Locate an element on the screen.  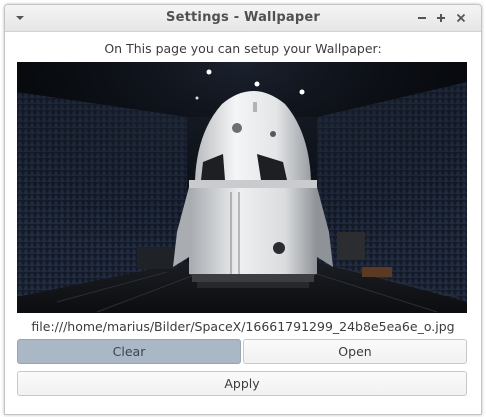
plus-icon is located at coordinates (441, 18).